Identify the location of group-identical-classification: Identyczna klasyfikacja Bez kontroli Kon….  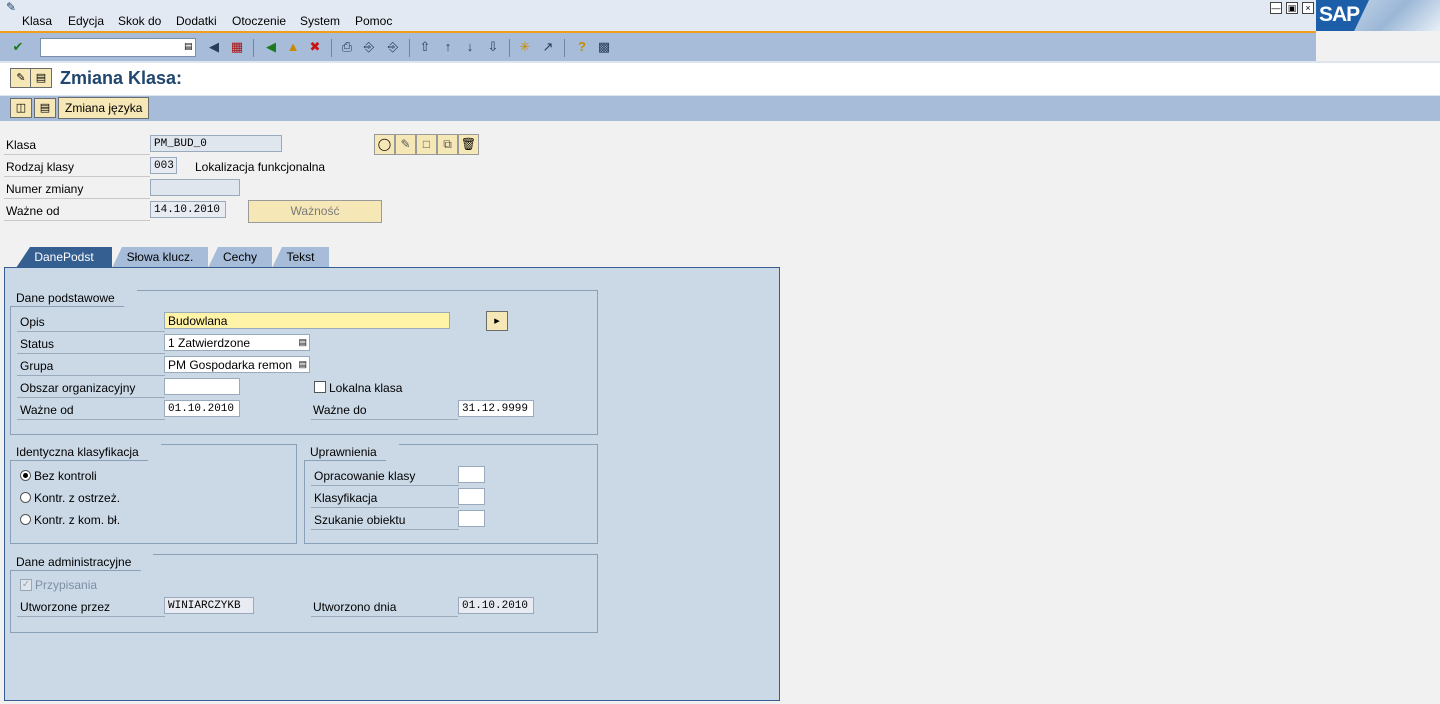
(153, 494).